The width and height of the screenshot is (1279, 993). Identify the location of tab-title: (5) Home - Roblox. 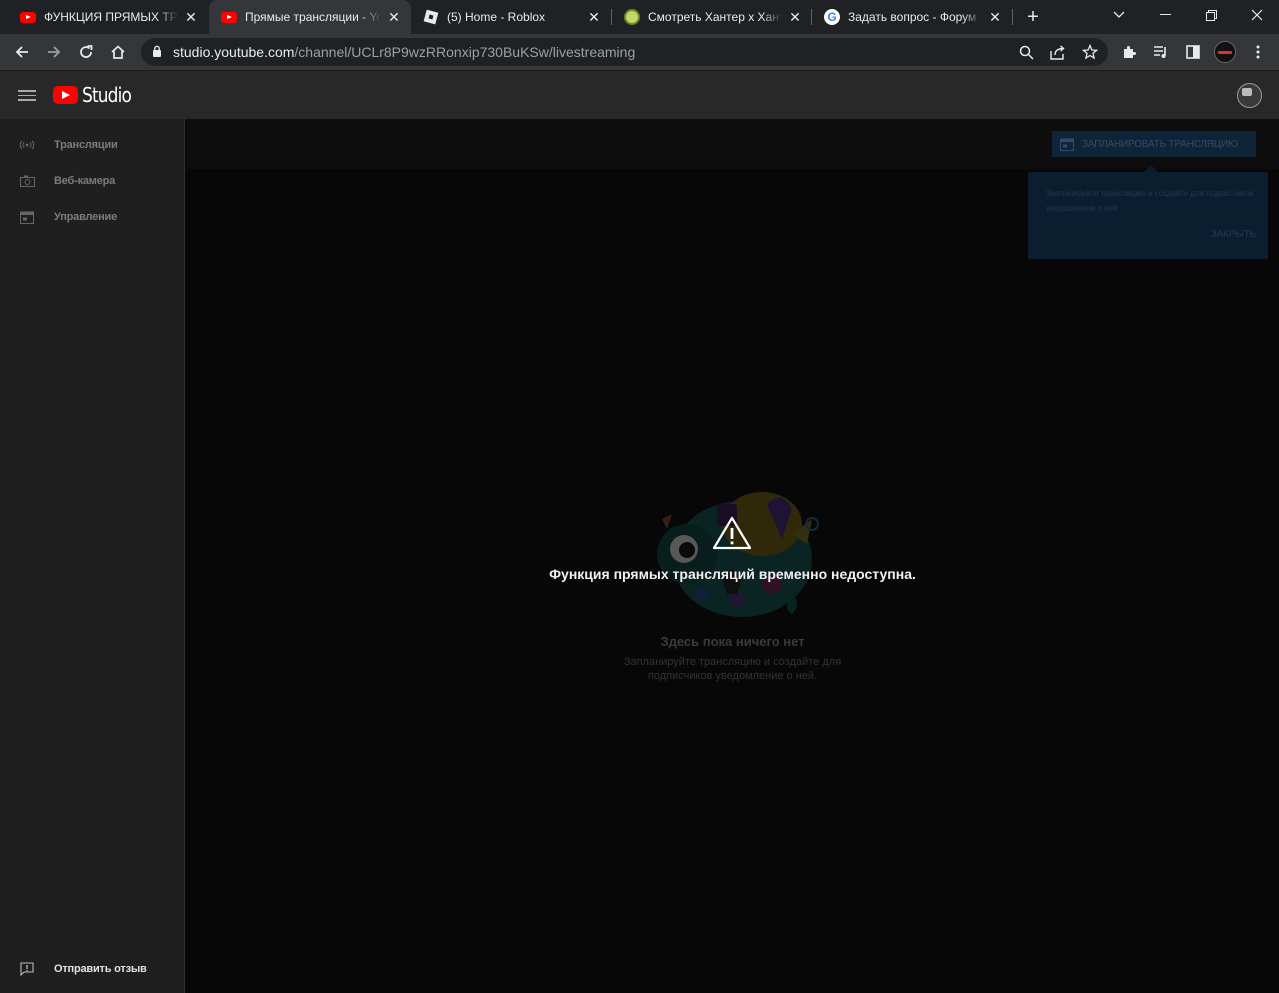
(496, 17).